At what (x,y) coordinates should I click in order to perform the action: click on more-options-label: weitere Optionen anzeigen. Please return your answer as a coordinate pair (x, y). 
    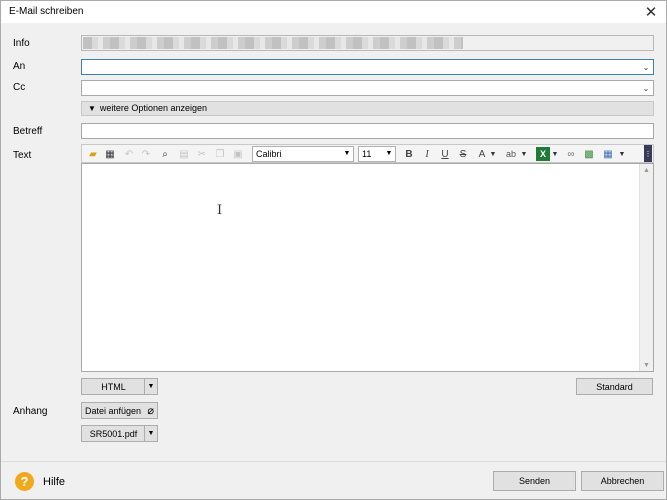
    Looking at the image, I should click on (153, 108).